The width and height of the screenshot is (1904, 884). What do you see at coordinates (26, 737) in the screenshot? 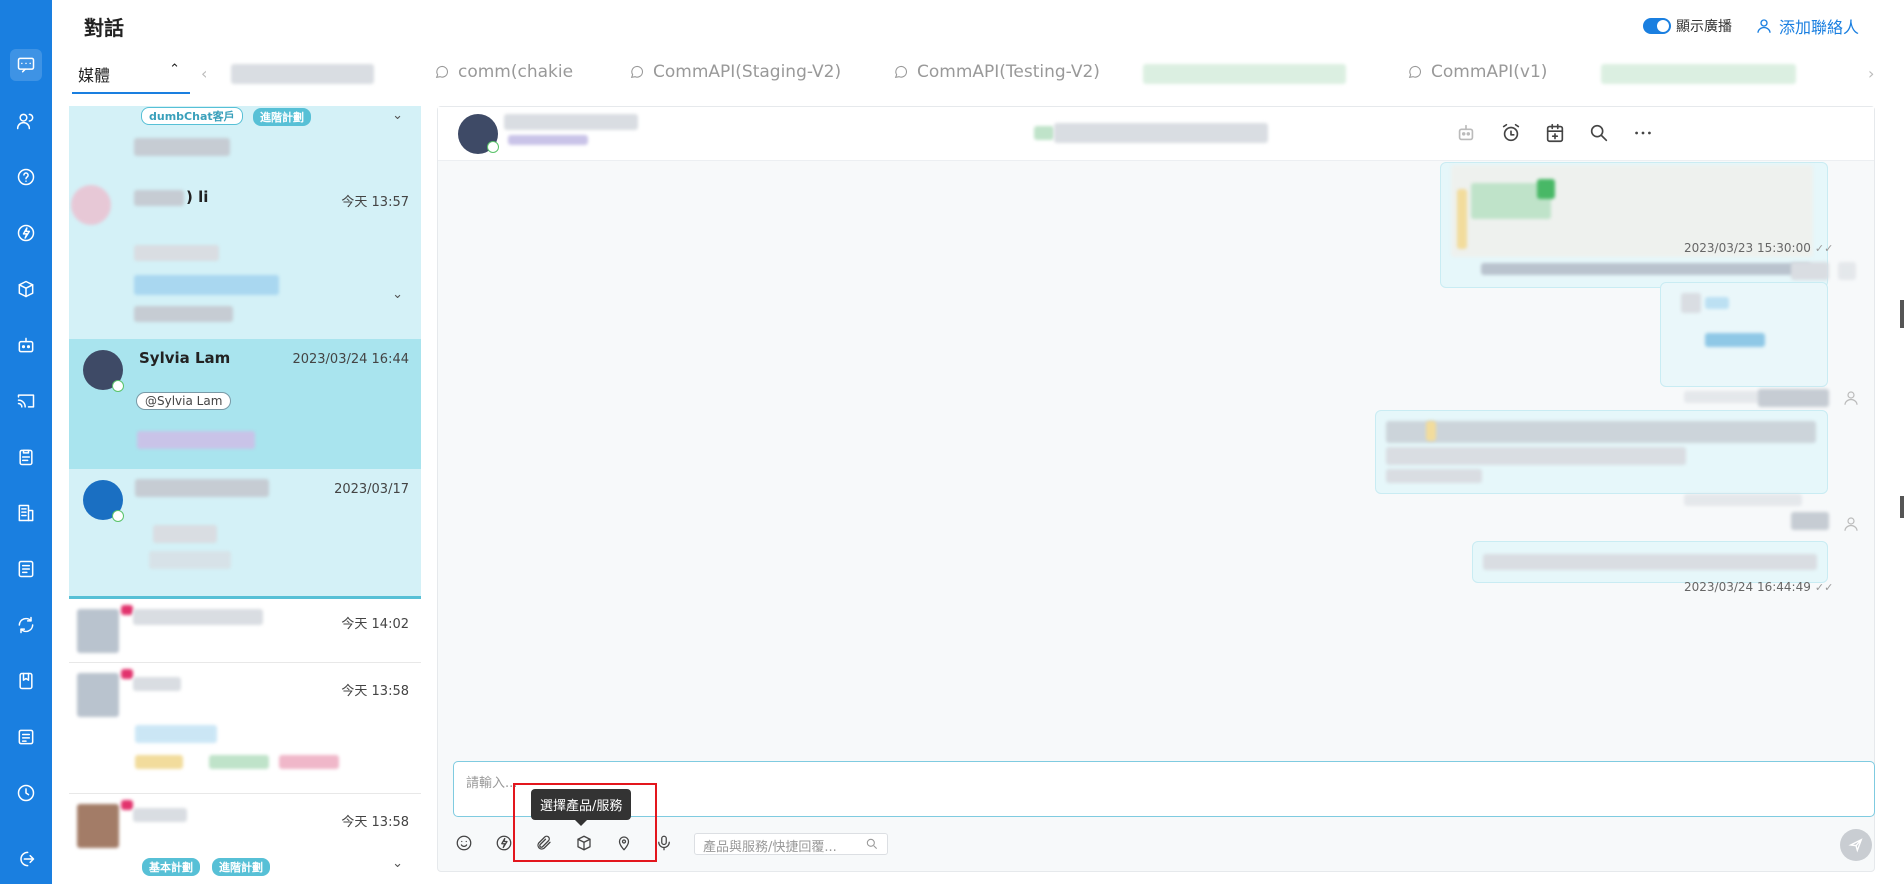
I see `notes-icon` at bounding box center [26, 737].